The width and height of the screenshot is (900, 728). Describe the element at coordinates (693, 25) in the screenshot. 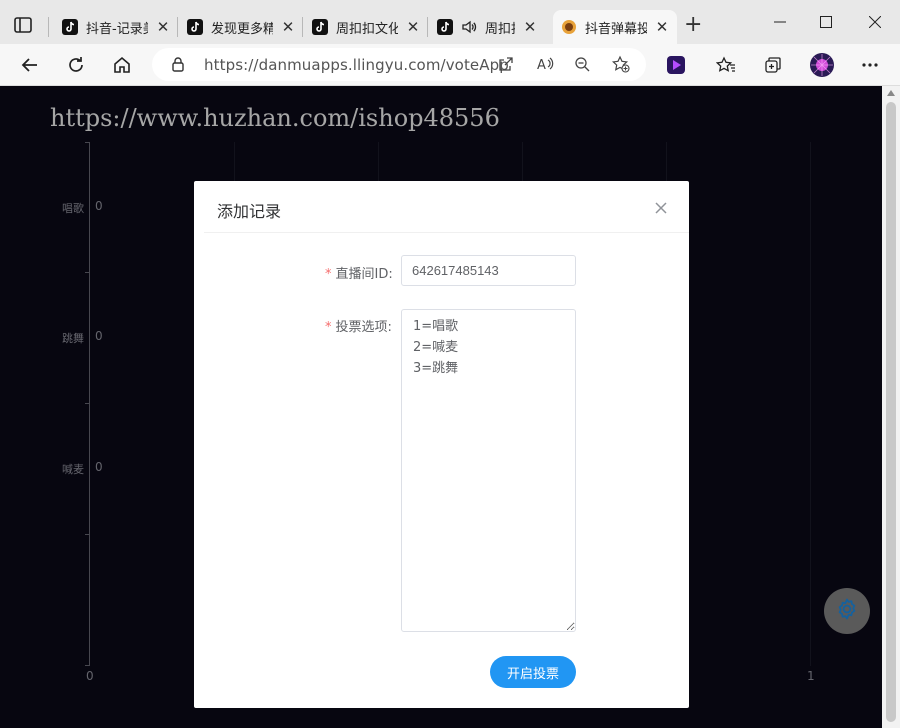

I see `new-tab-button: +` at that location.